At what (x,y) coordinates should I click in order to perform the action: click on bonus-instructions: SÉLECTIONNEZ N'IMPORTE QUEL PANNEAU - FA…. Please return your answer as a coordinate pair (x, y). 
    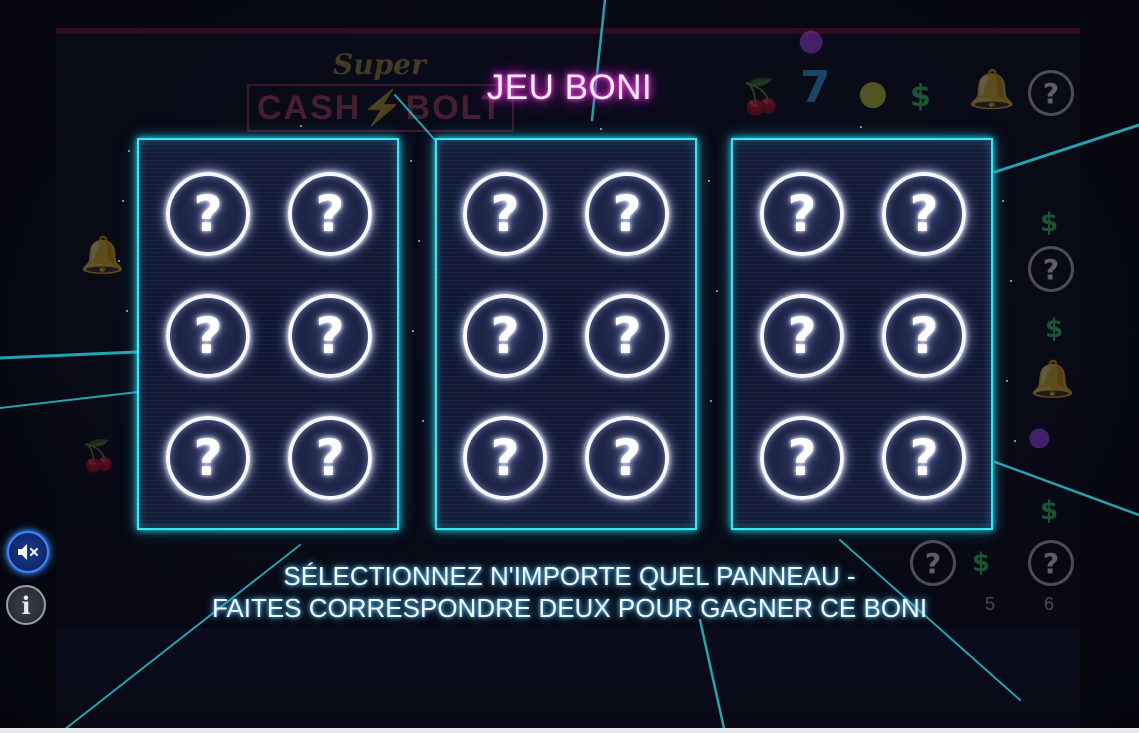
    Looking at the image, I should click on (569, 592).